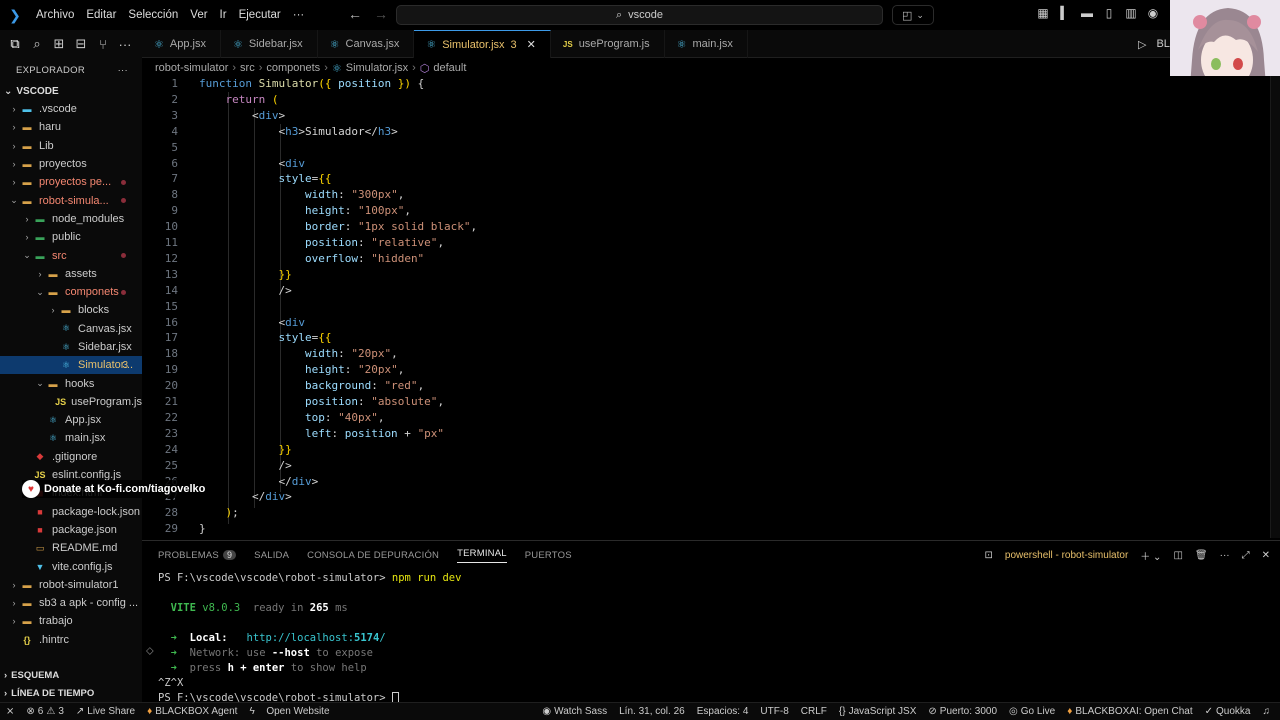  What do you see at coordinates (37, 44) in the screenshot?
I see `search-icon: ⌕` at bounding box center [37, 44].